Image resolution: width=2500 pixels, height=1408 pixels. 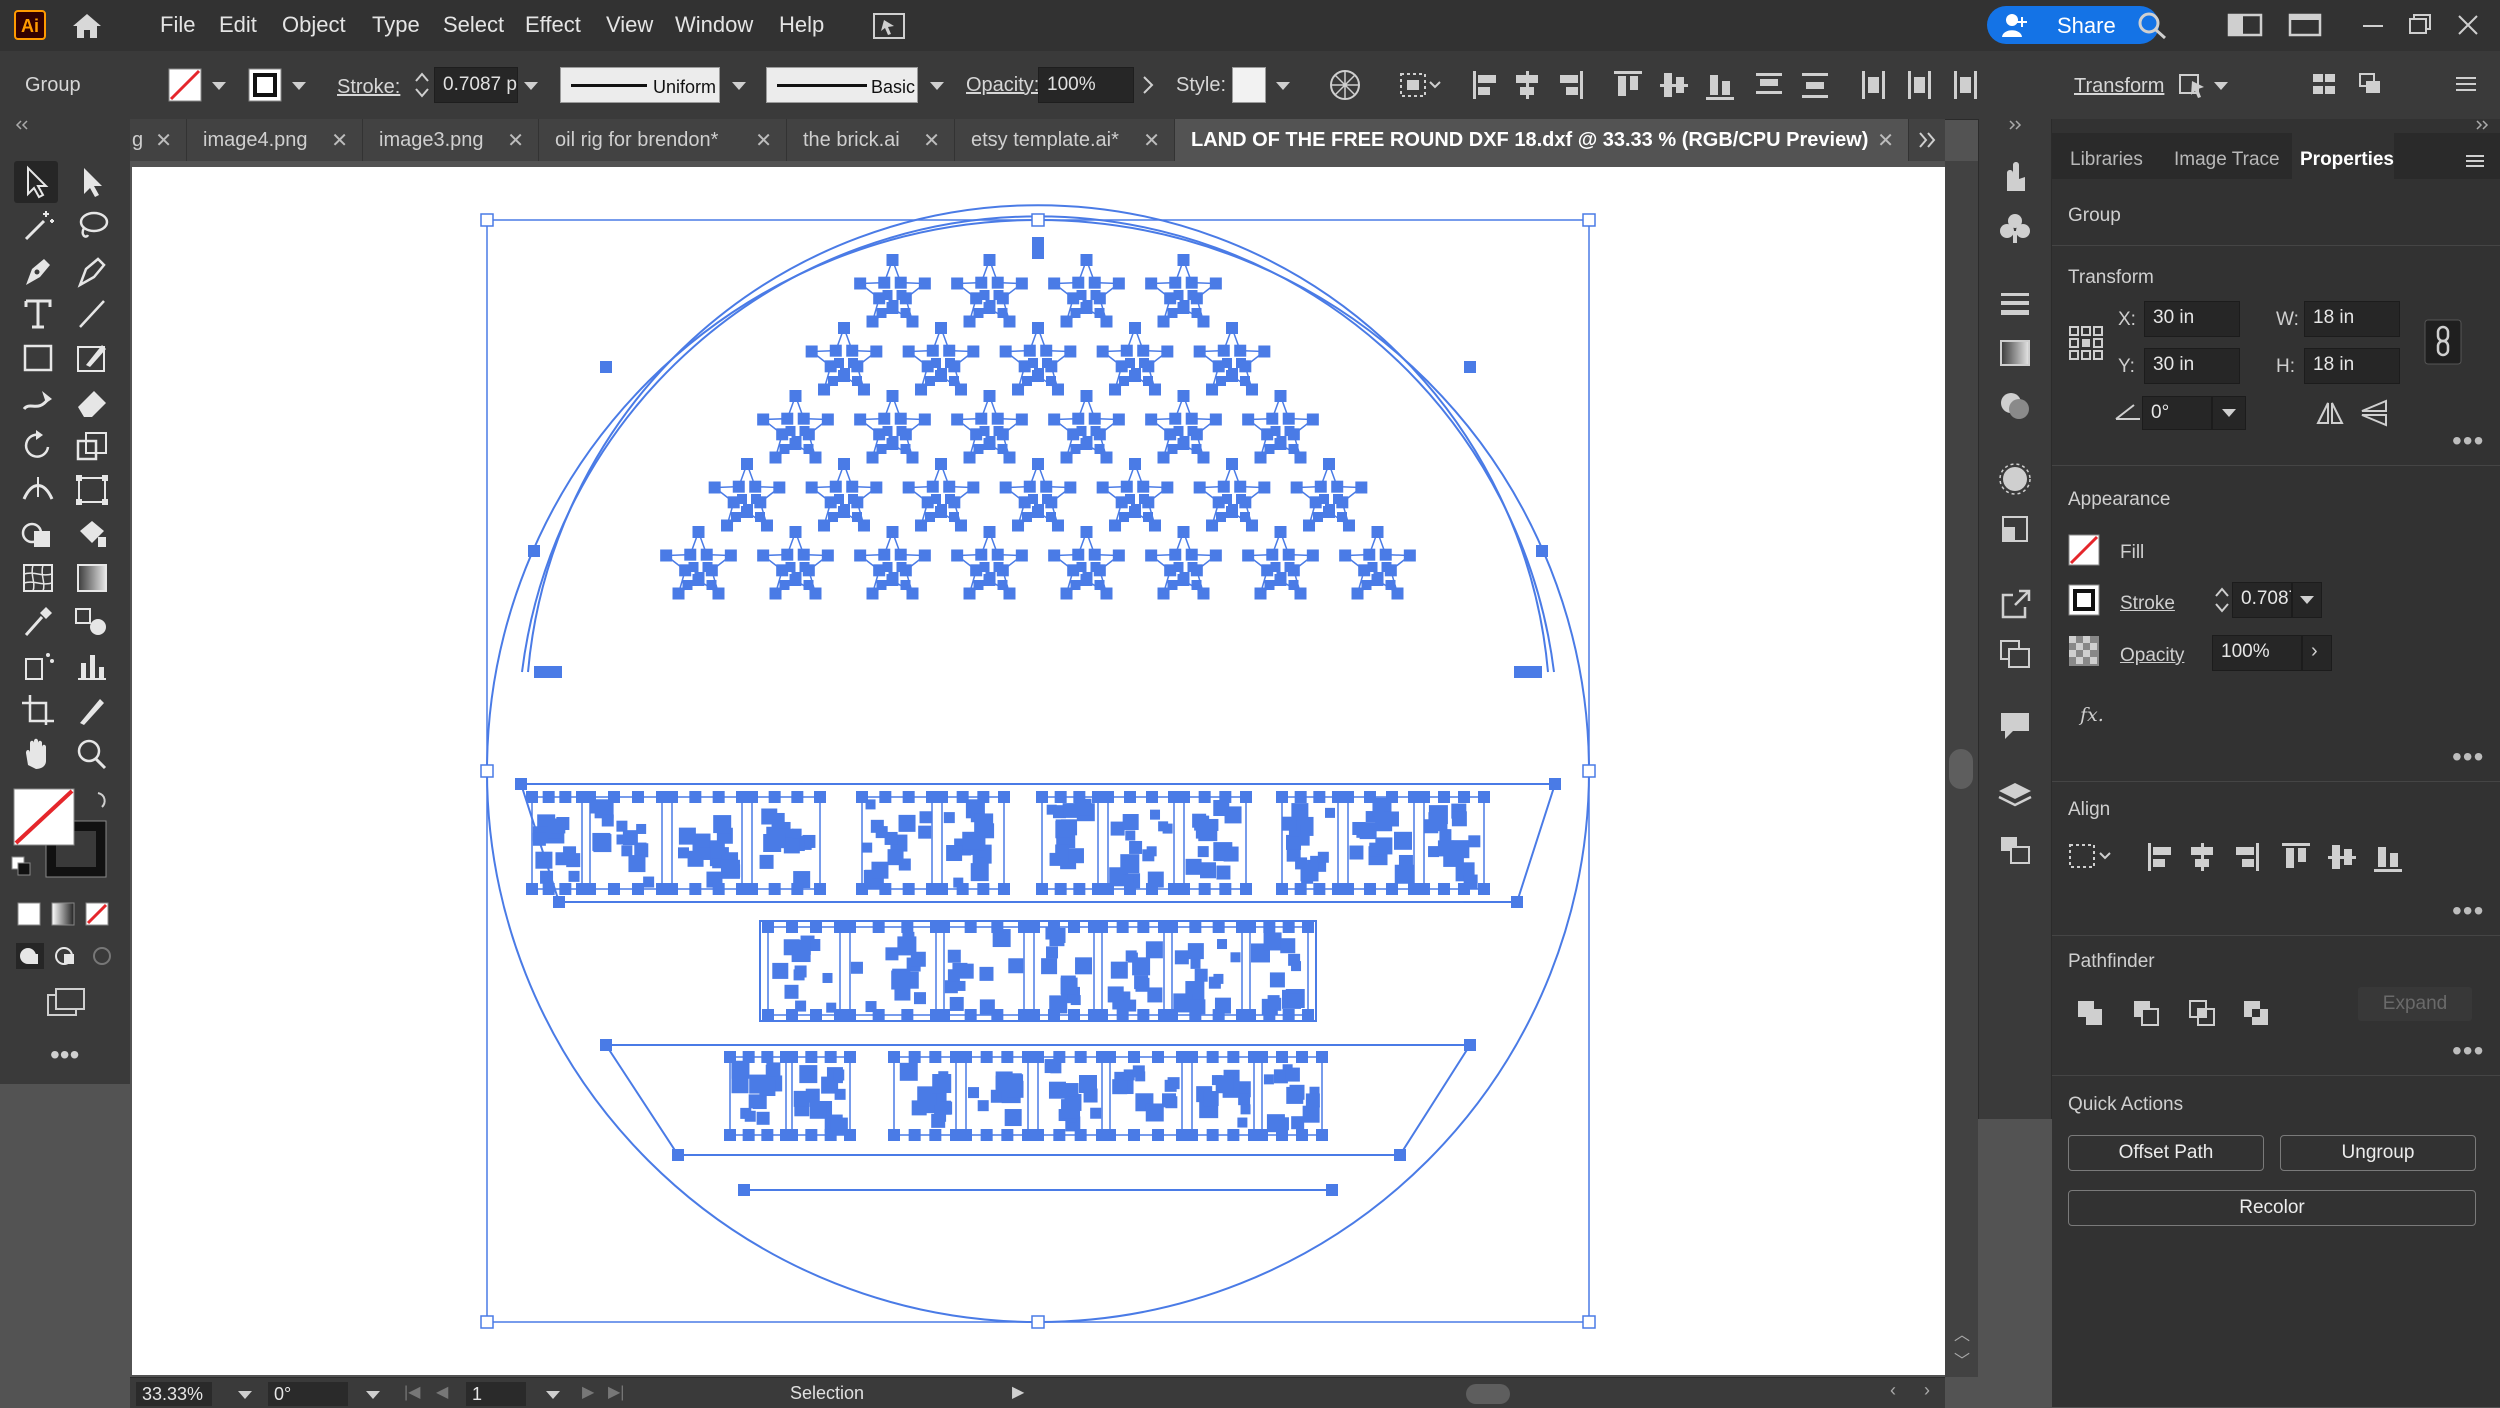 What do you see at coordinates (92, 534) in the screenshot?
I see `live-paint-bucket-icon` at bounding box center [92, 534].